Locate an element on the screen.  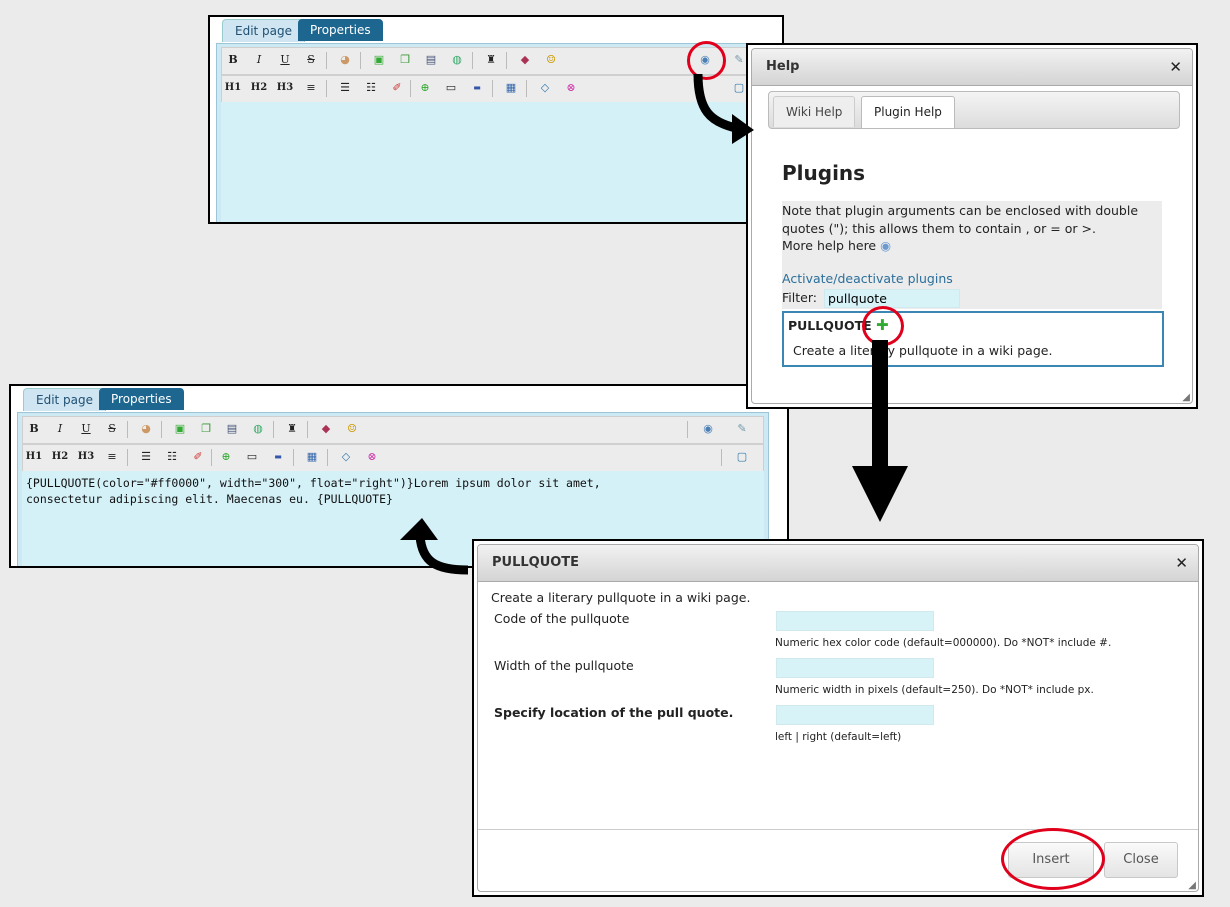
field-location-hint: left | right (default=left) is located at coordinates (838, 737).